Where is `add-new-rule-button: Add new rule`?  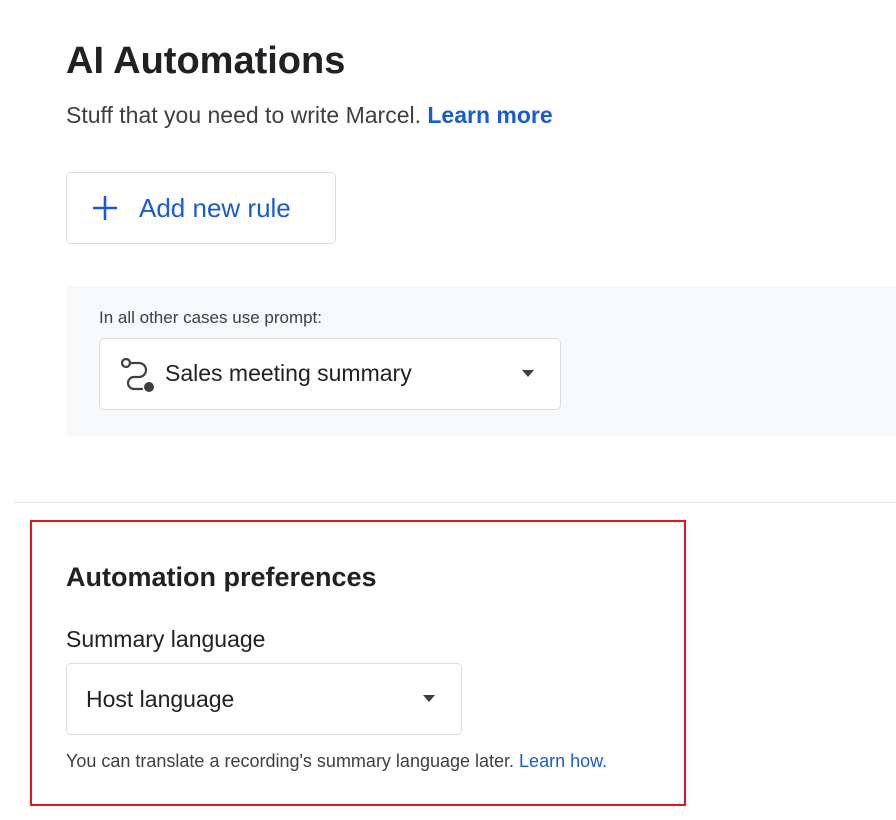 add-new-rule-button: Add new rule is located at coordinates (201, 208).